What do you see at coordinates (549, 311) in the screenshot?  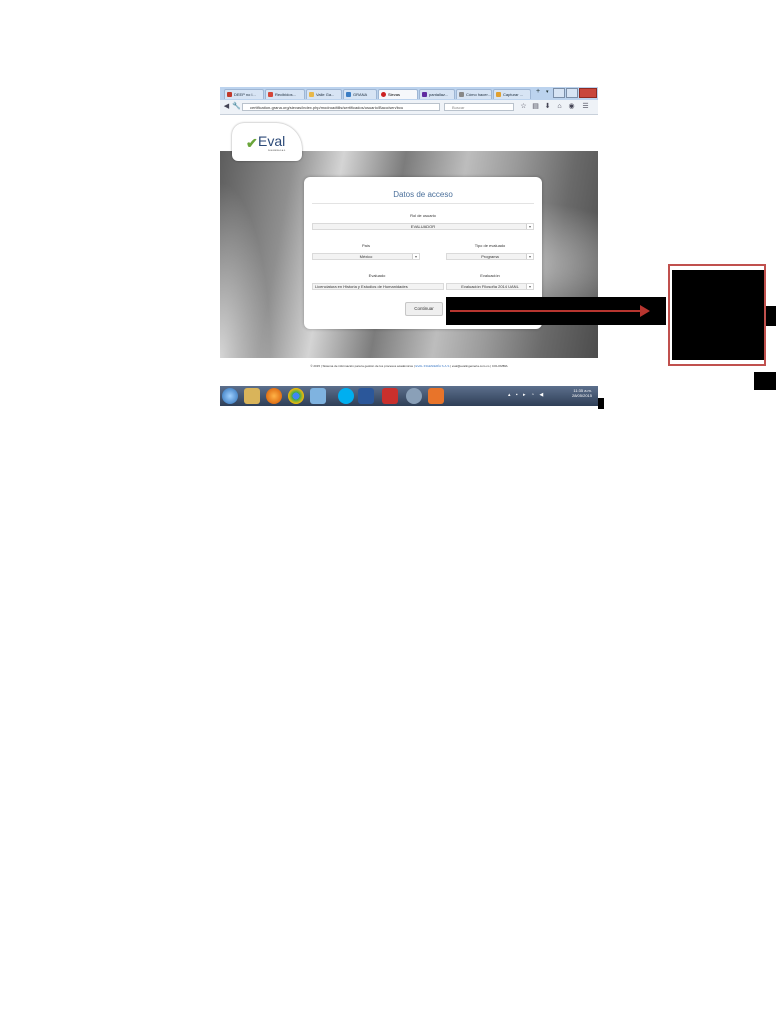 I see `pointer-arrow-line` at bounding box center [549, 311].